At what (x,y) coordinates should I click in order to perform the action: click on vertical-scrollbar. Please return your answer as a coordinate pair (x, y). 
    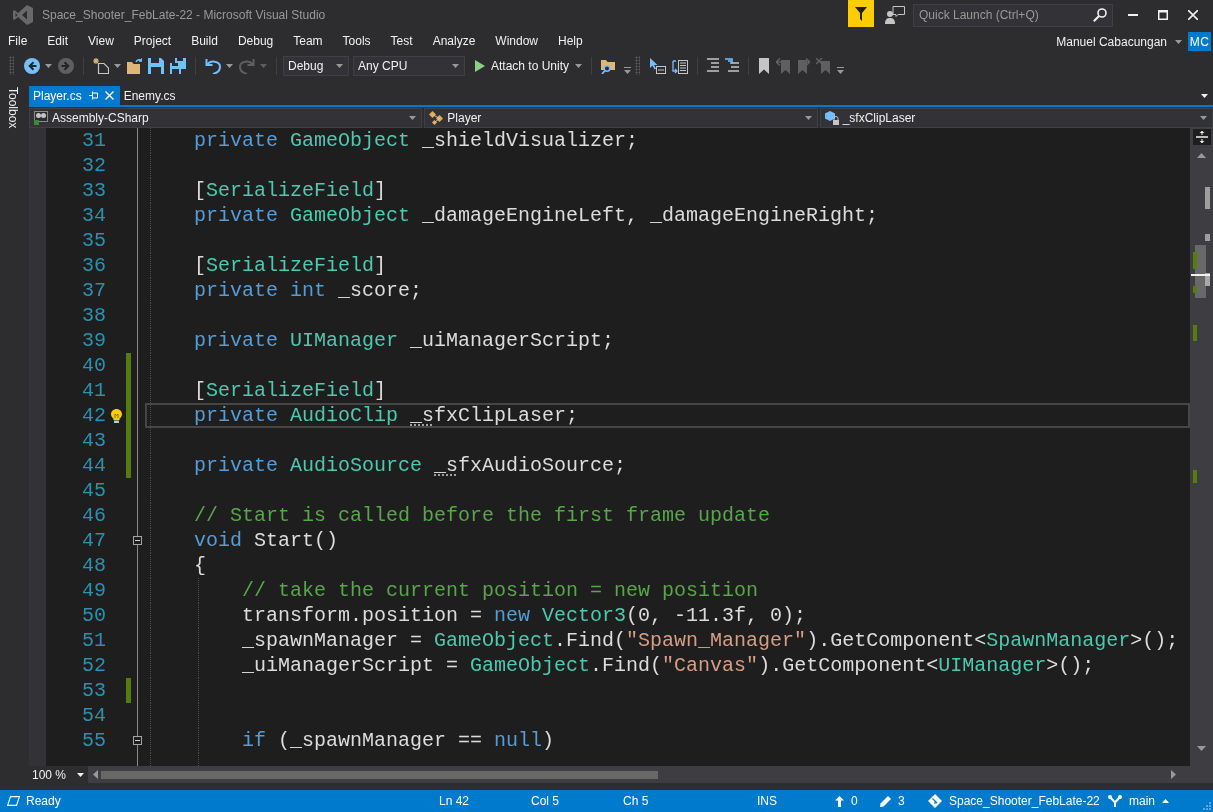
    Looking at the image, I should click on (1201, 447).